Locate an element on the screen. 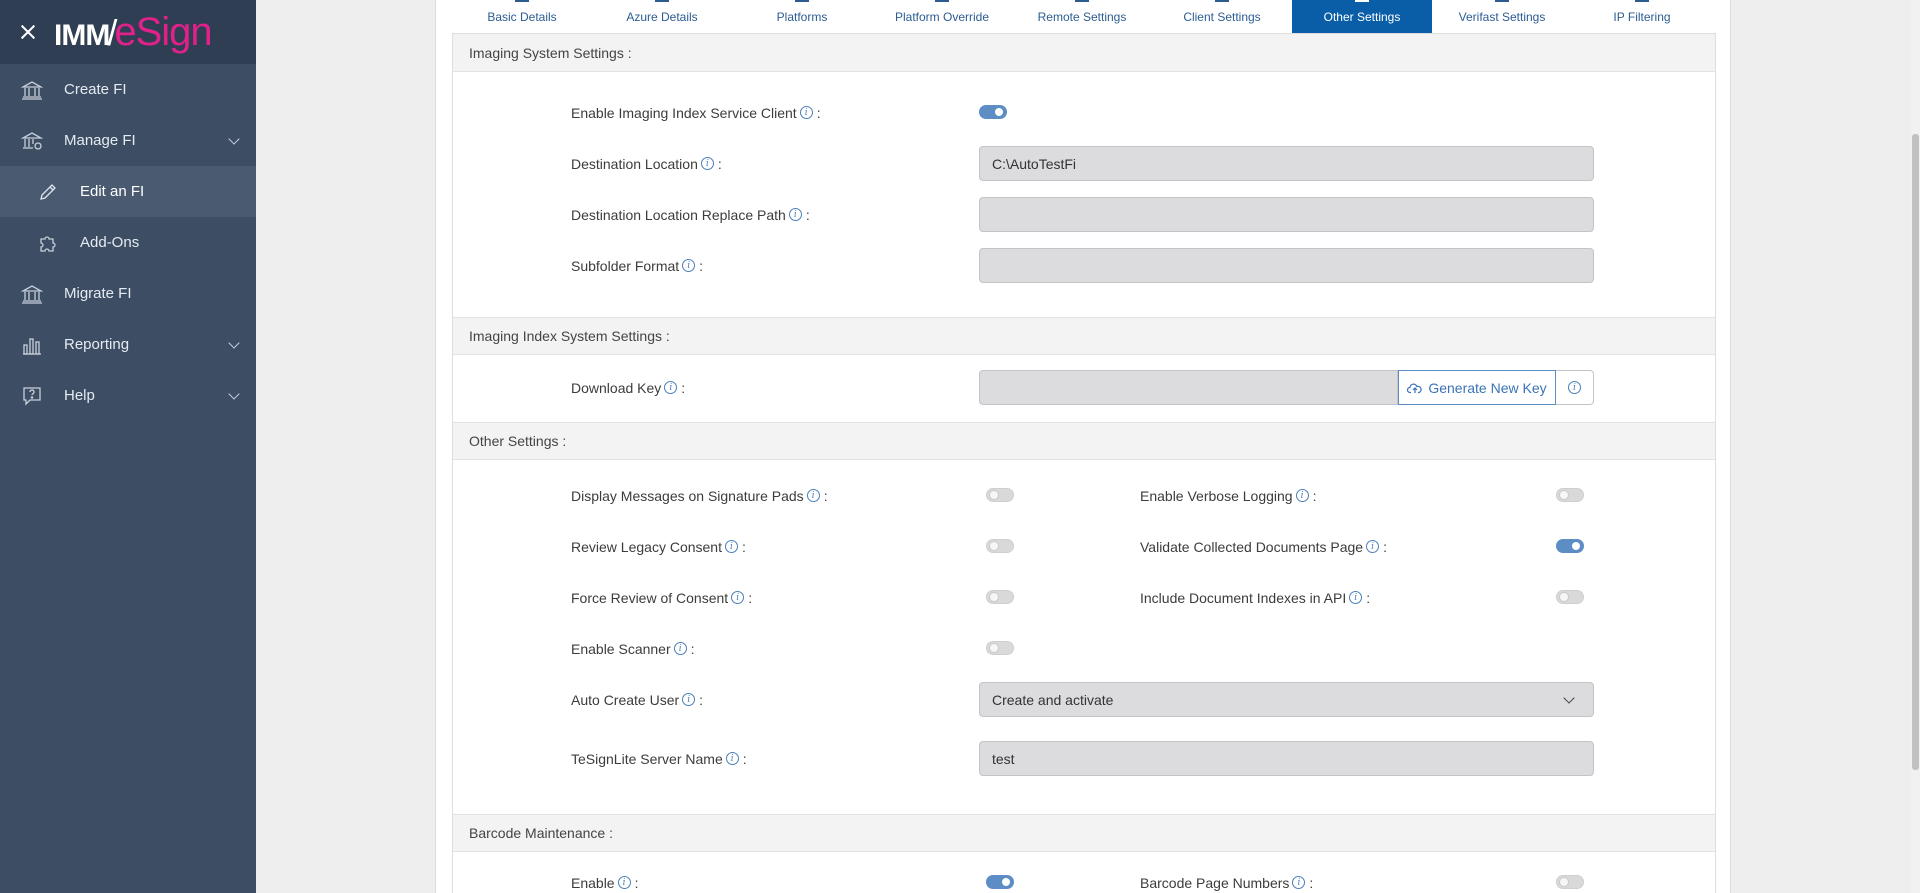  label-text: Display Messages on Signature Pads is located at coordinates (687, 495).